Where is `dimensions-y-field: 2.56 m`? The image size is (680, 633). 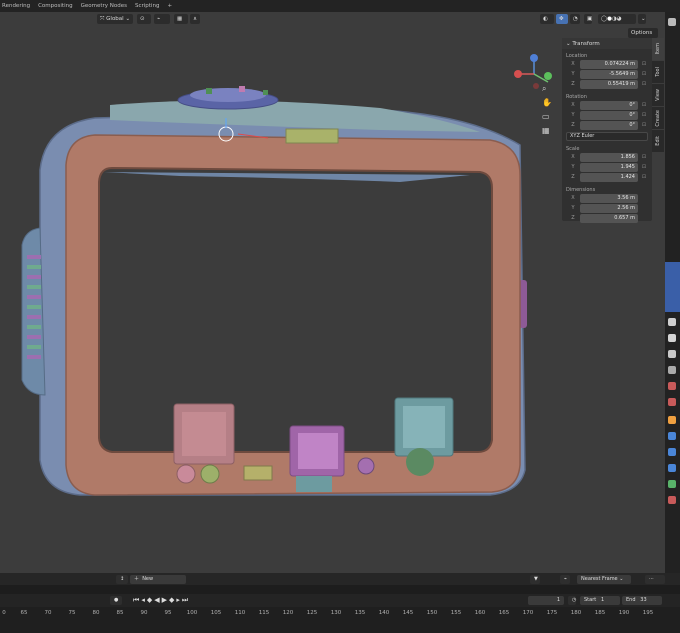
dimensions-y-field: 2.56 m is located at coordinates (609, 208).